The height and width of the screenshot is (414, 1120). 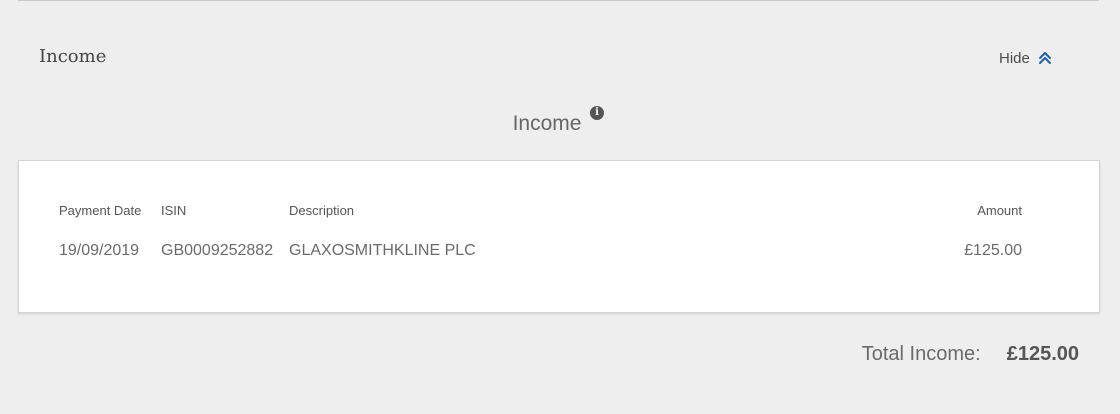 I want to click on column-header-description: Description, so click(x=322, y=210).